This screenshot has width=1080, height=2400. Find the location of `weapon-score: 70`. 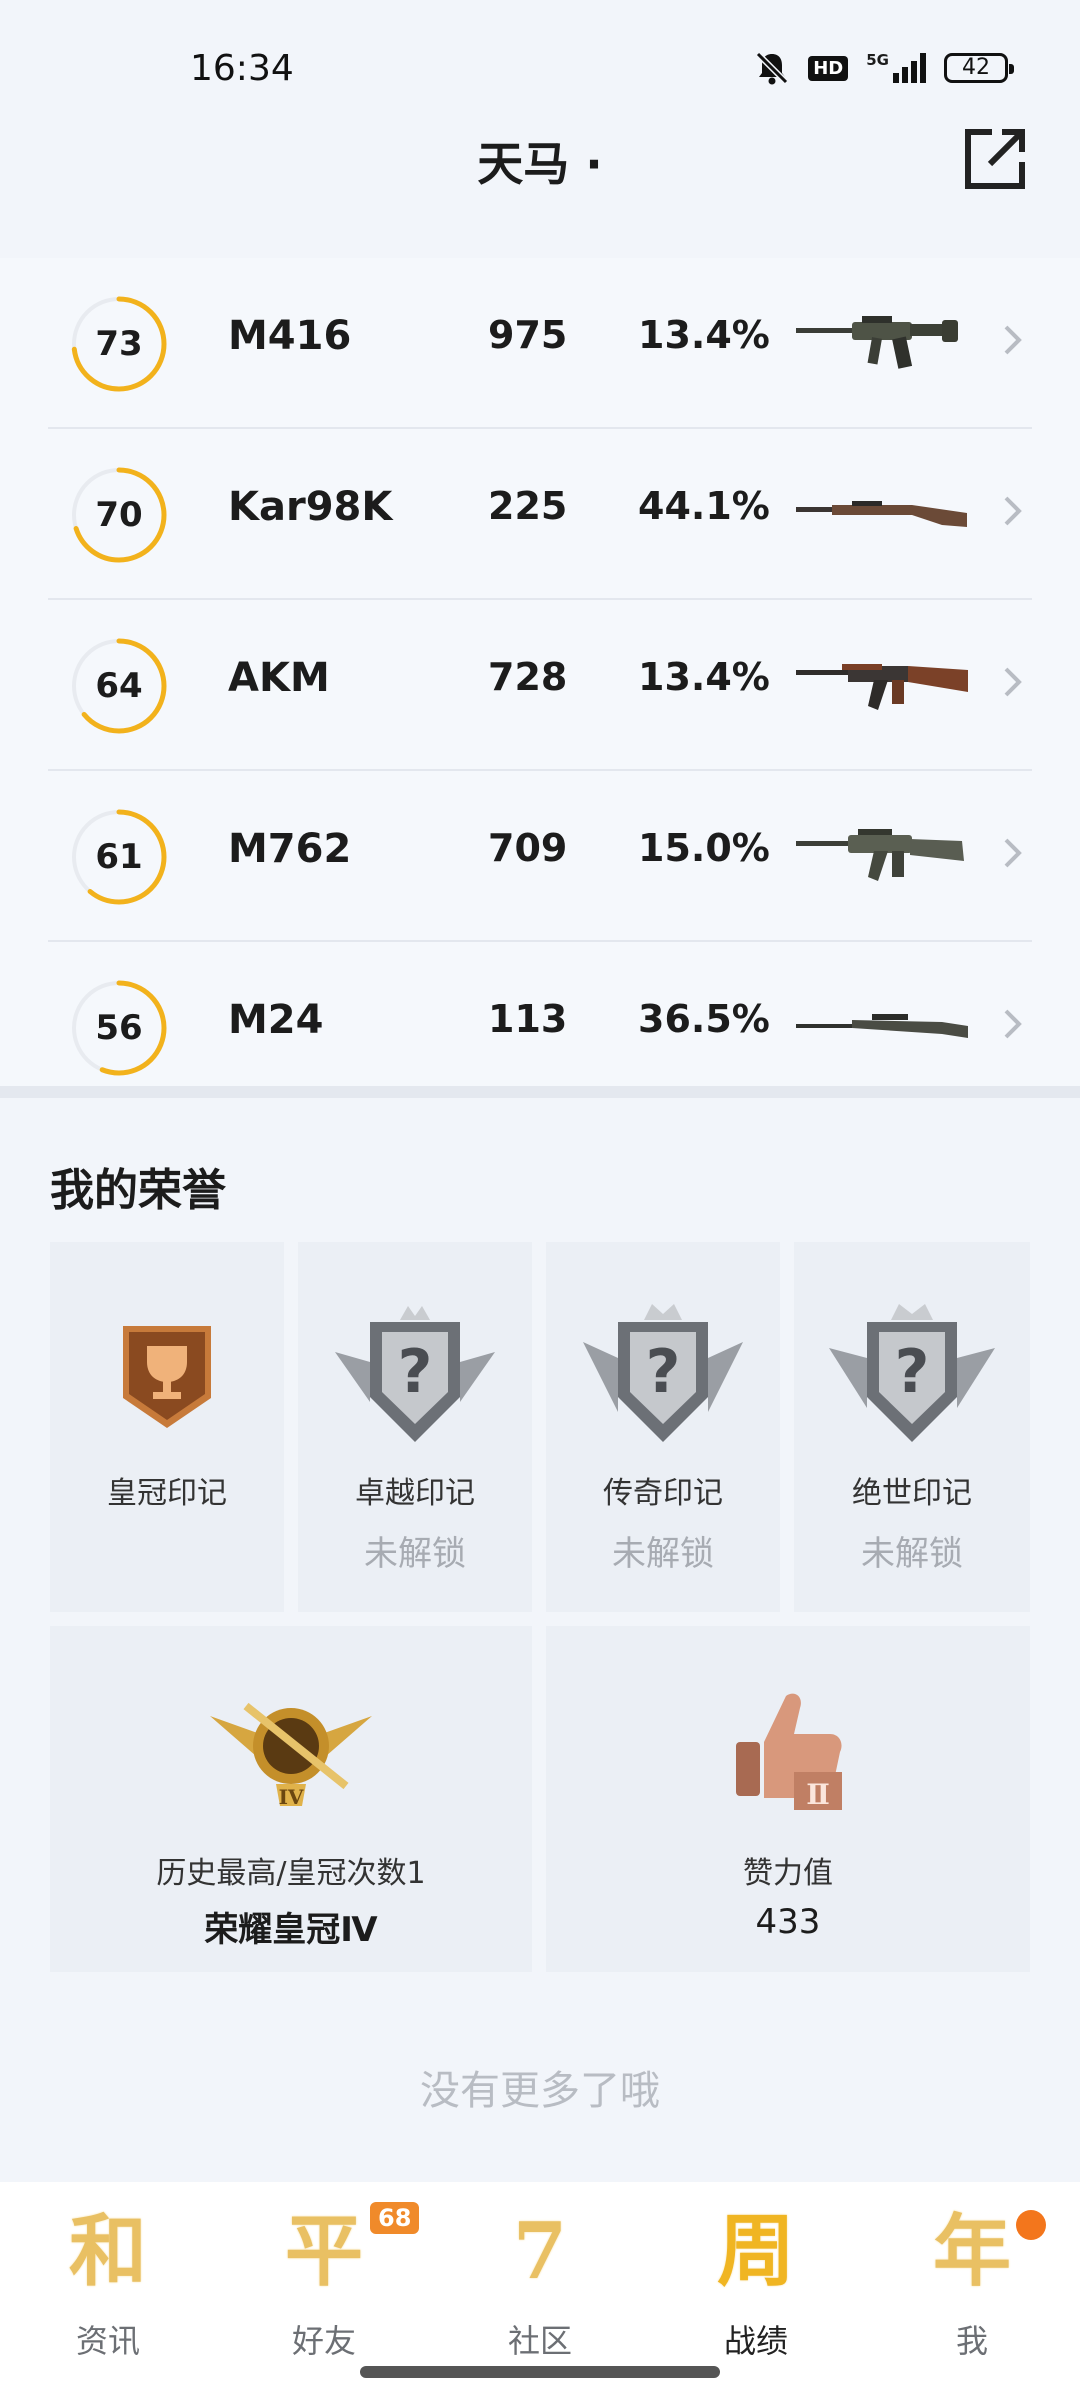

weapon-score: 70 is located at coordinates (119, 515).